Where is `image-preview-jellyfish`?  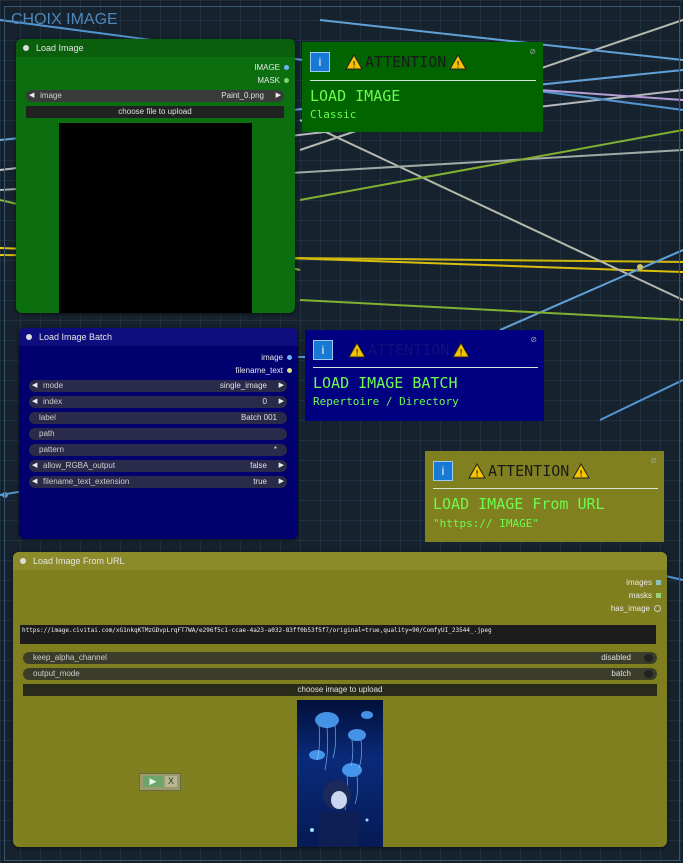 image-preview-jellyfish is located at coordinates (340, 773).